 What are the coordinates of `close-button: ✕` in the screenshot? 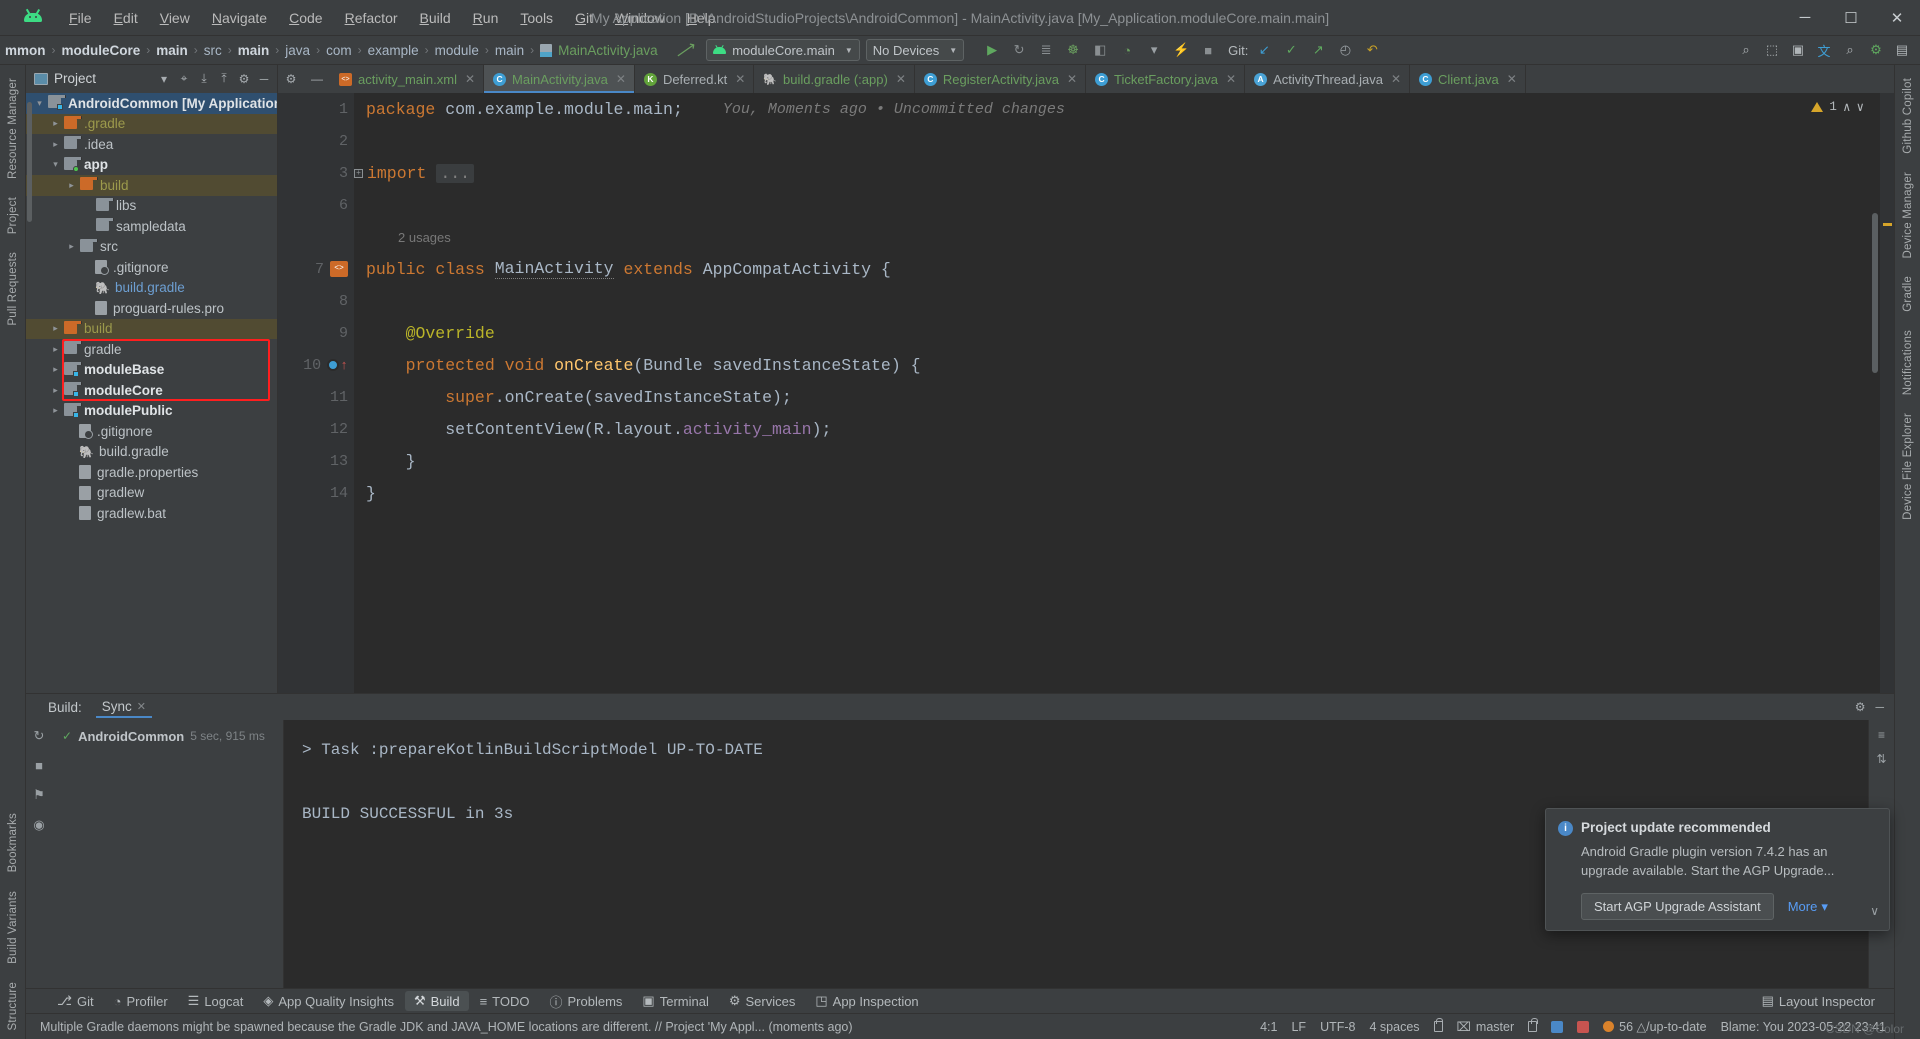 It's located at (1897, 18).